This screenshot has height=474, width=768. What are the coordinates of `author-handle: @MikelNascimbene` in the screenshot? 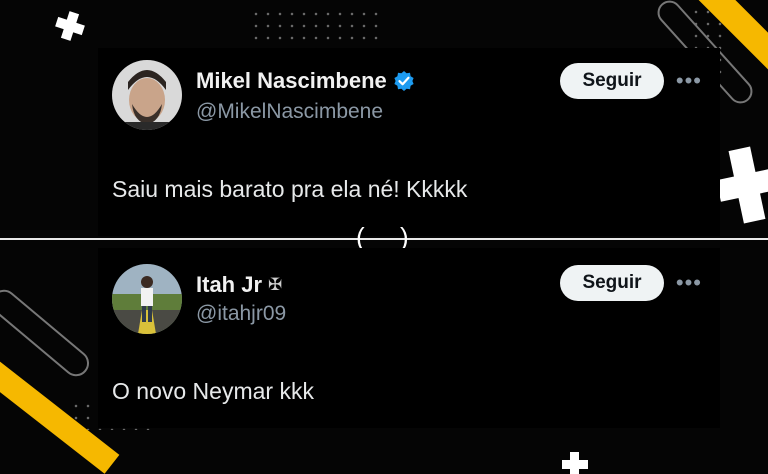 It's located at (289, 112).